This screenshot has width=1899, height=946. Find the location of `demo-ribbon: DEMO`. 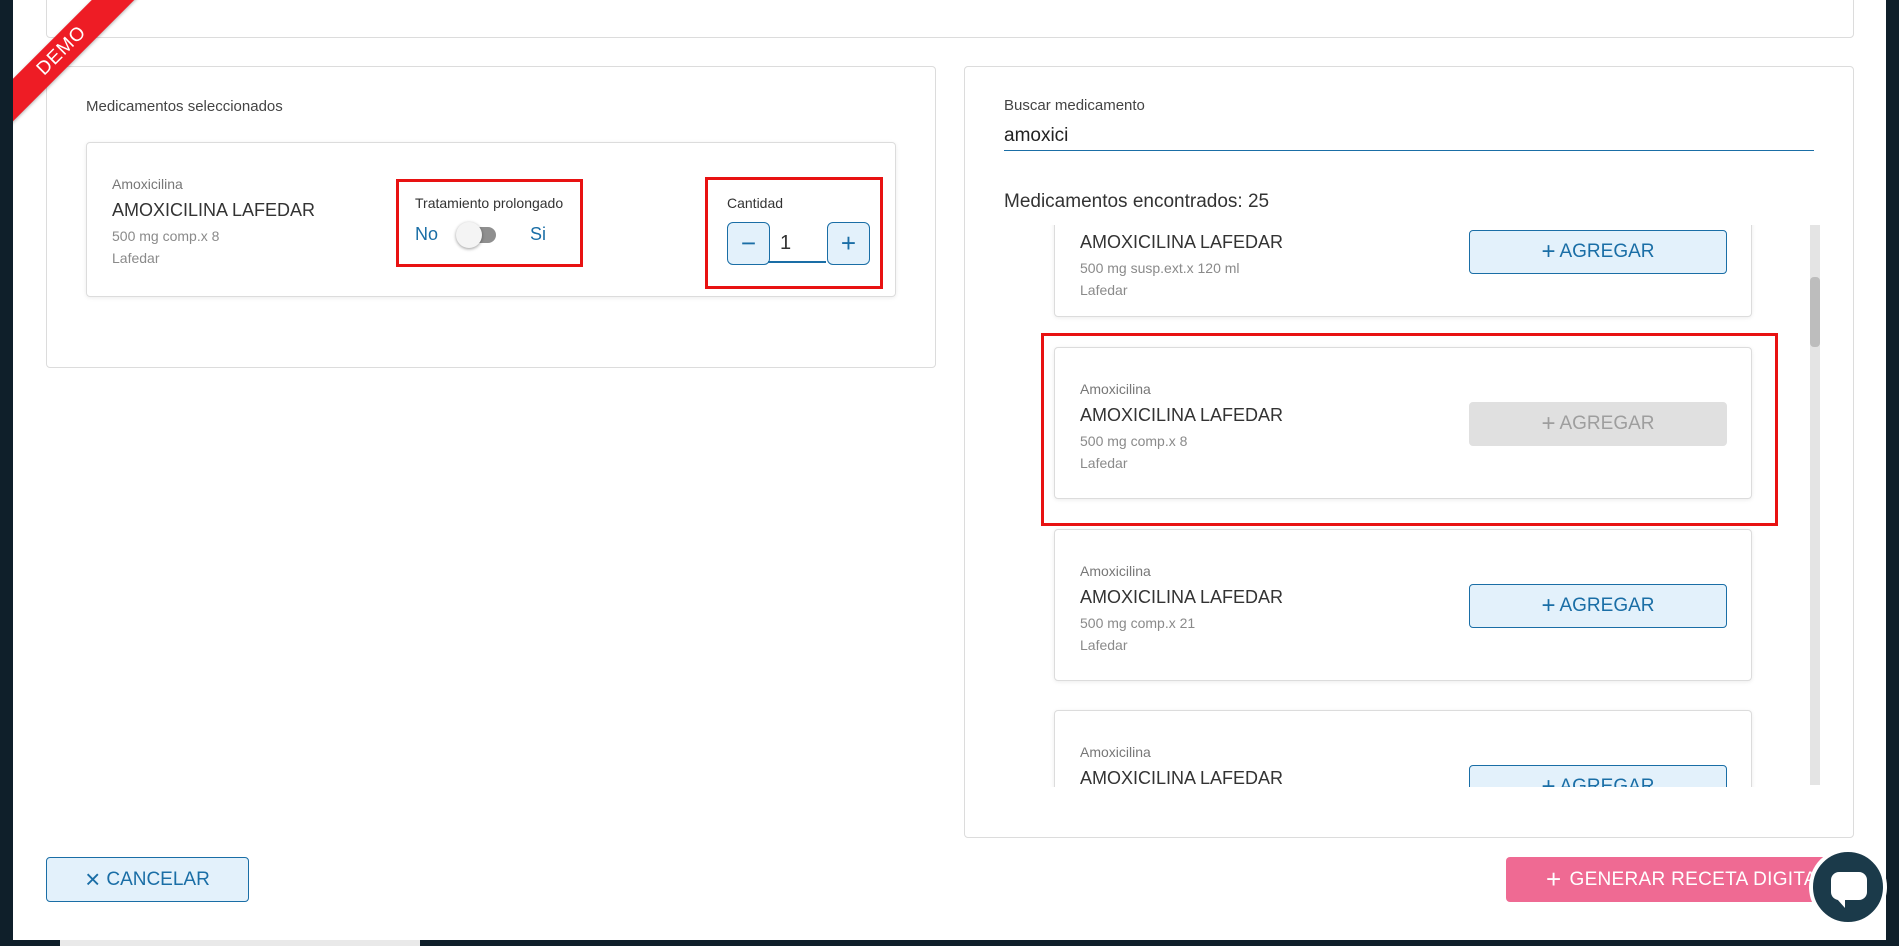

demo-ribbon: DEMO is located at coordinates (81, 75).